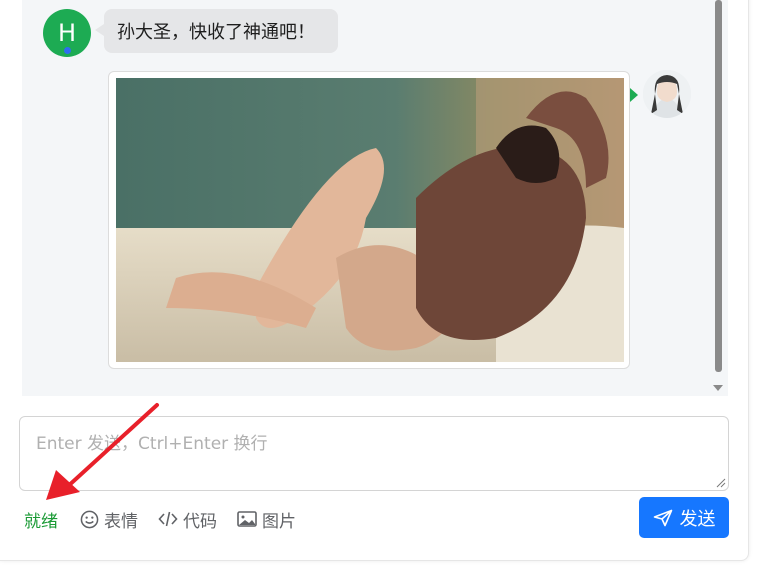  What do you see at coordinates (634, 95) in the screenshot?
I see `own-message-pointer` at bounding box center [634, 95].